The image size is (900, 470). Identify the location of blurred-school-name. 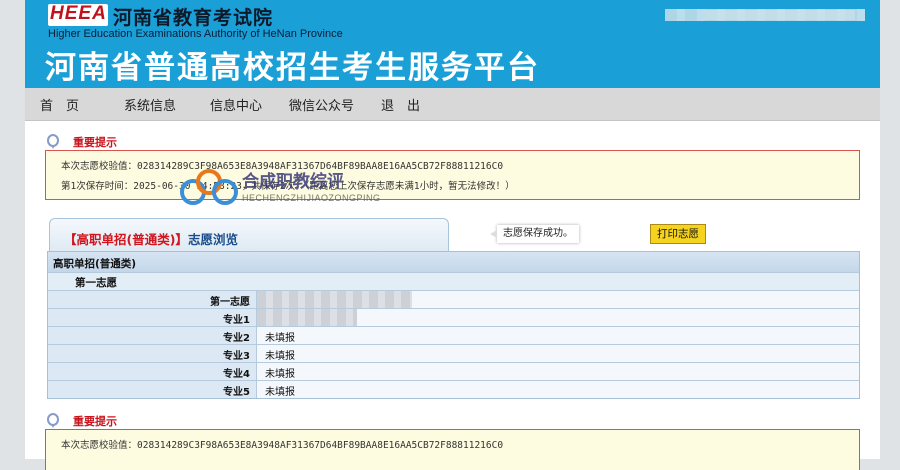
(334, 299).